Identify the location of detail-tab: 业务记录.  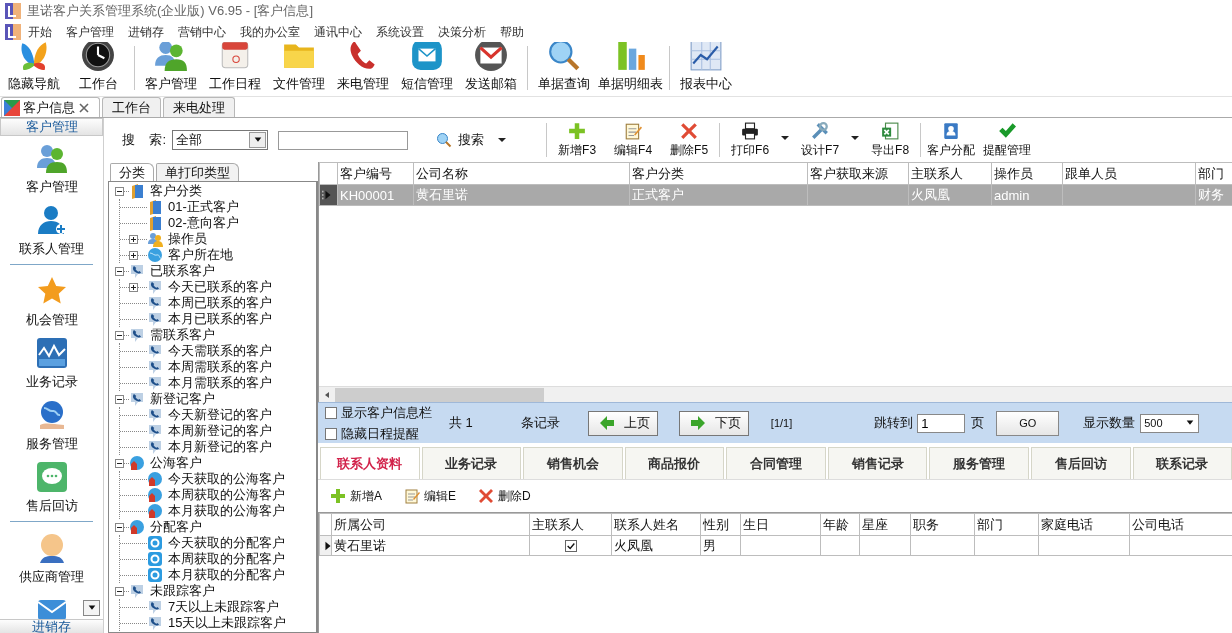
(471, 463).